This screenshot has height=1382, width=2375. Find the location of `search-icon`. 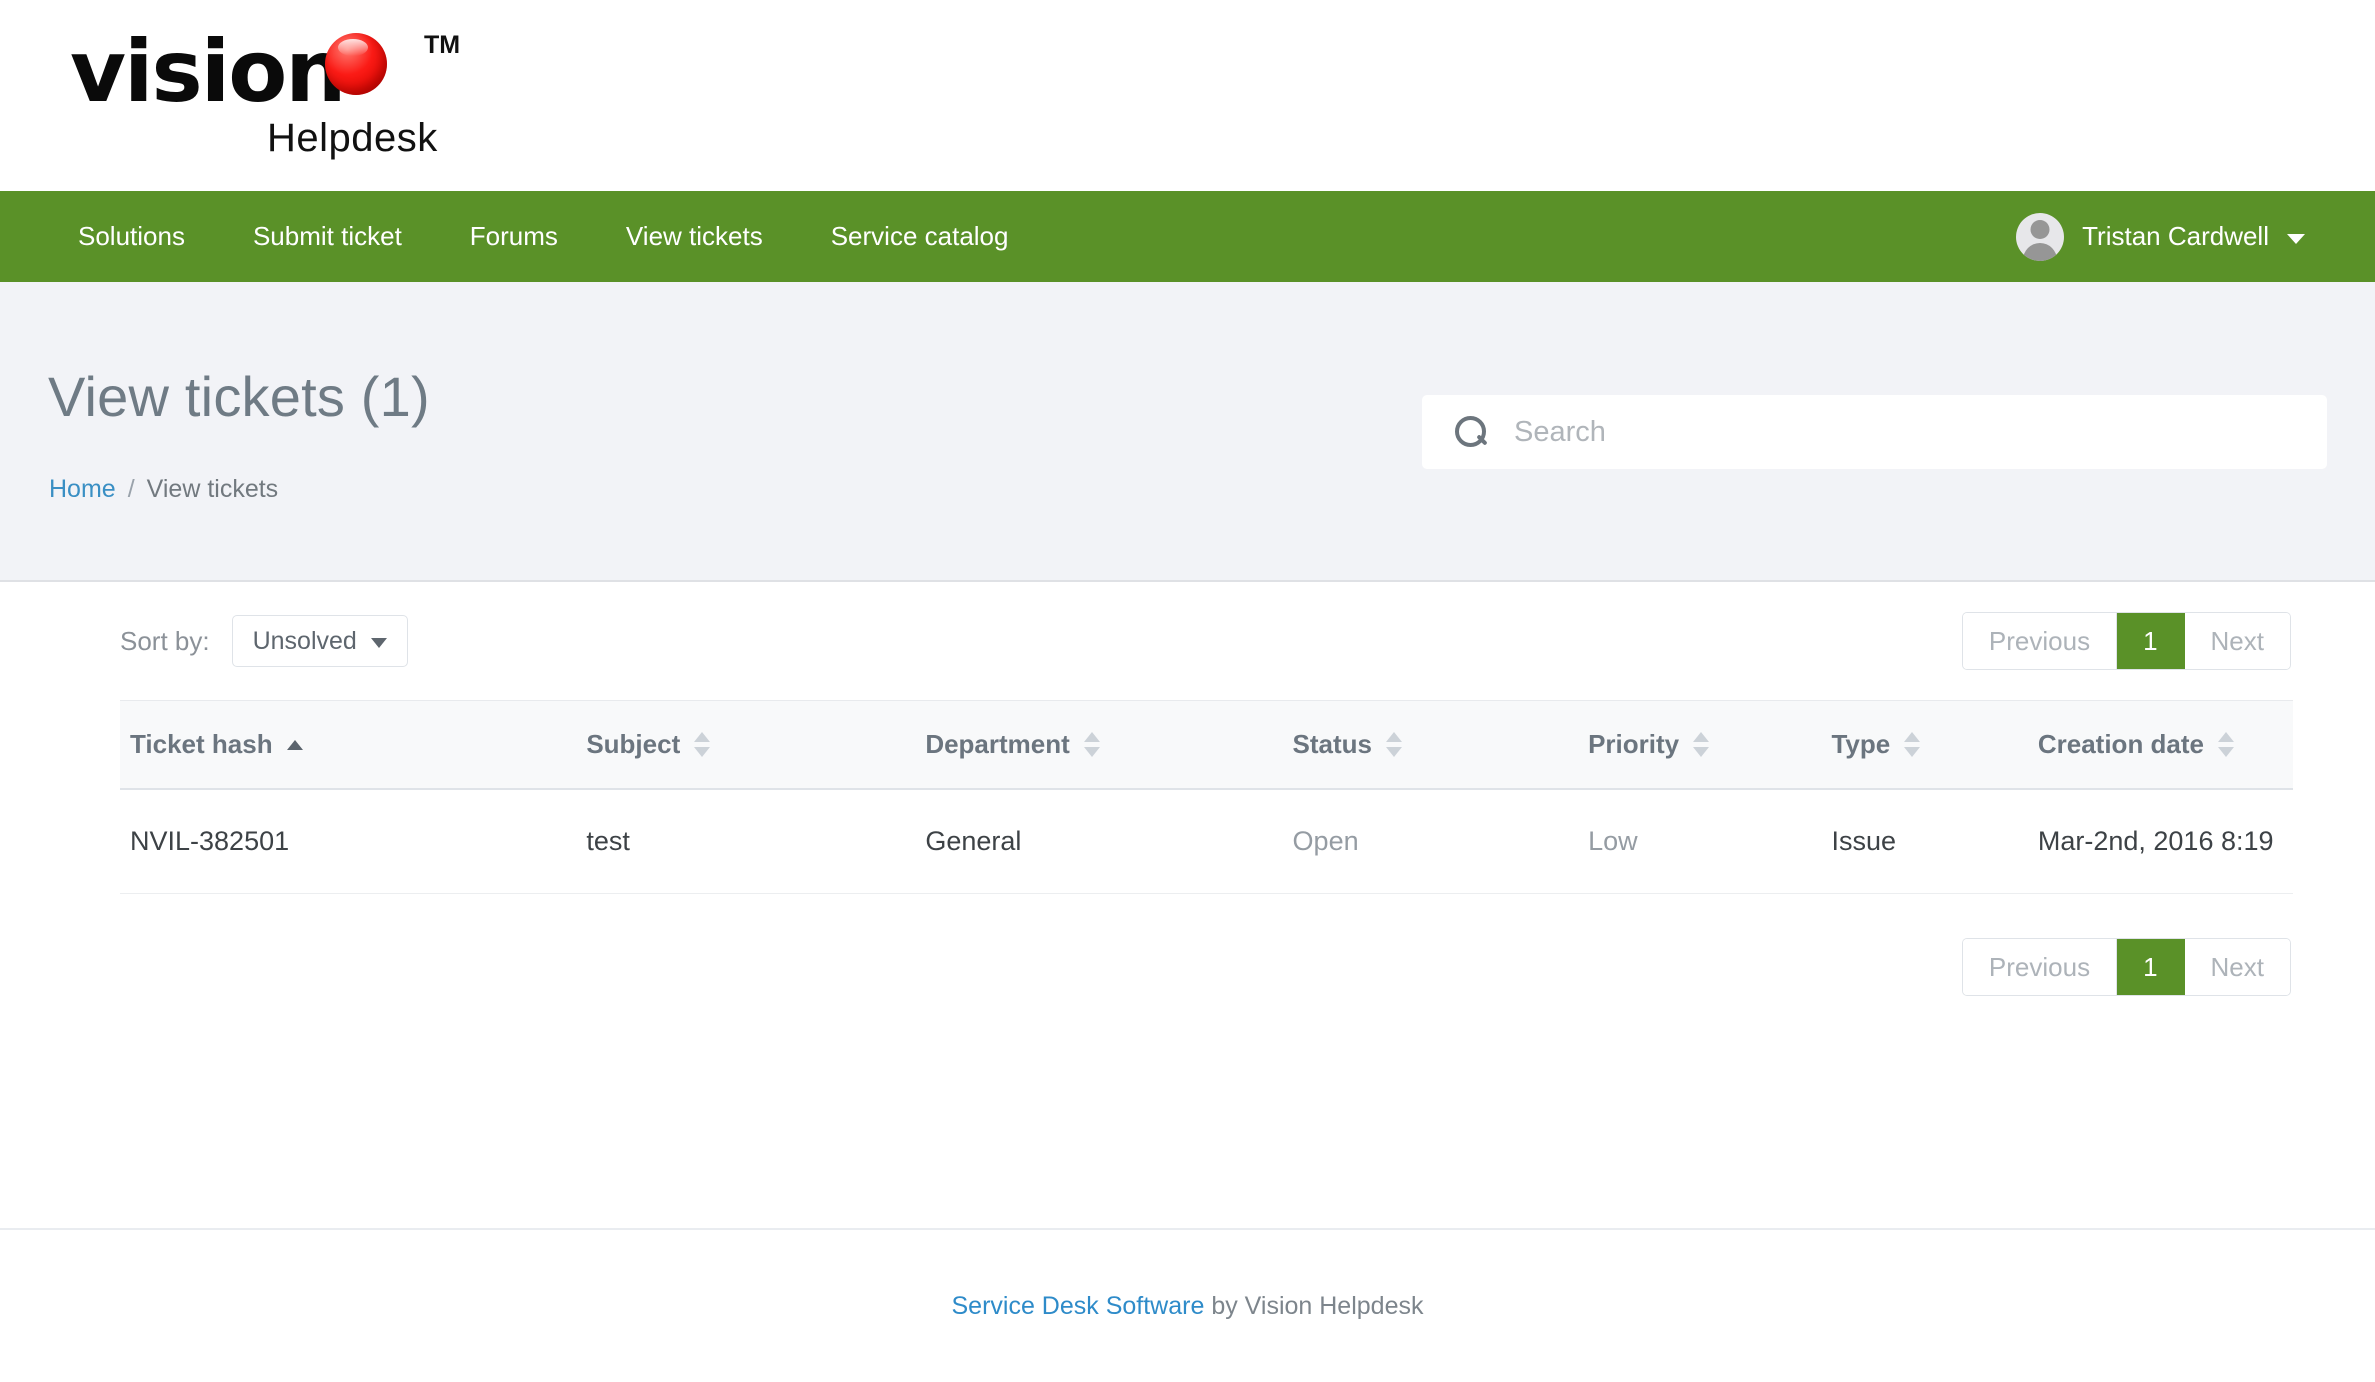

search-icon is located at coordinates (1470, 432).